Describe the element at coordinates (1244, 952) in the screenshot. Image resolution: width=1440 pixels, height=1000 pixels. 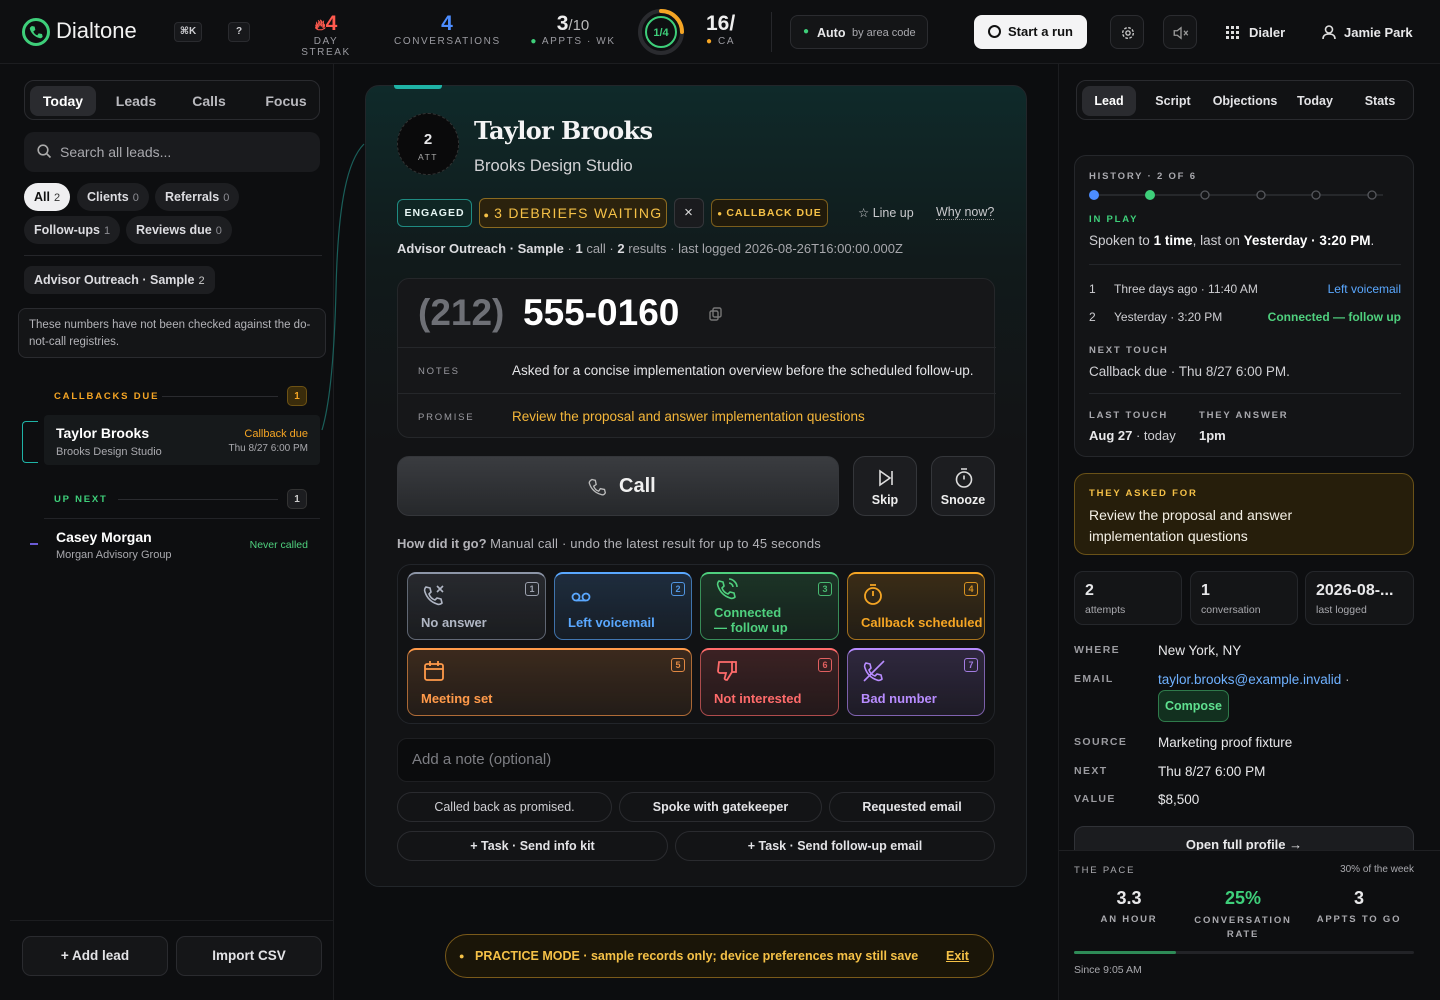
I see `pace-progress-track` at that location.